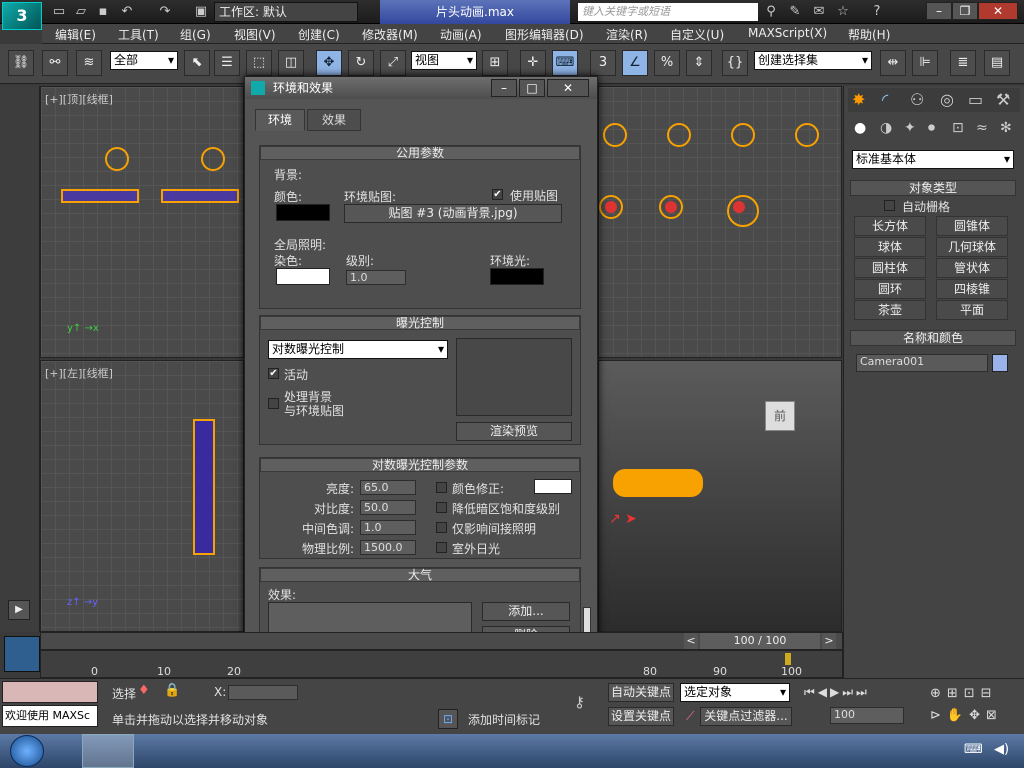 The width and height of the screenshot is (1024, 768). I want to click on playback-controls: ⏮◀▶⏭⏭, so click(867, 694).